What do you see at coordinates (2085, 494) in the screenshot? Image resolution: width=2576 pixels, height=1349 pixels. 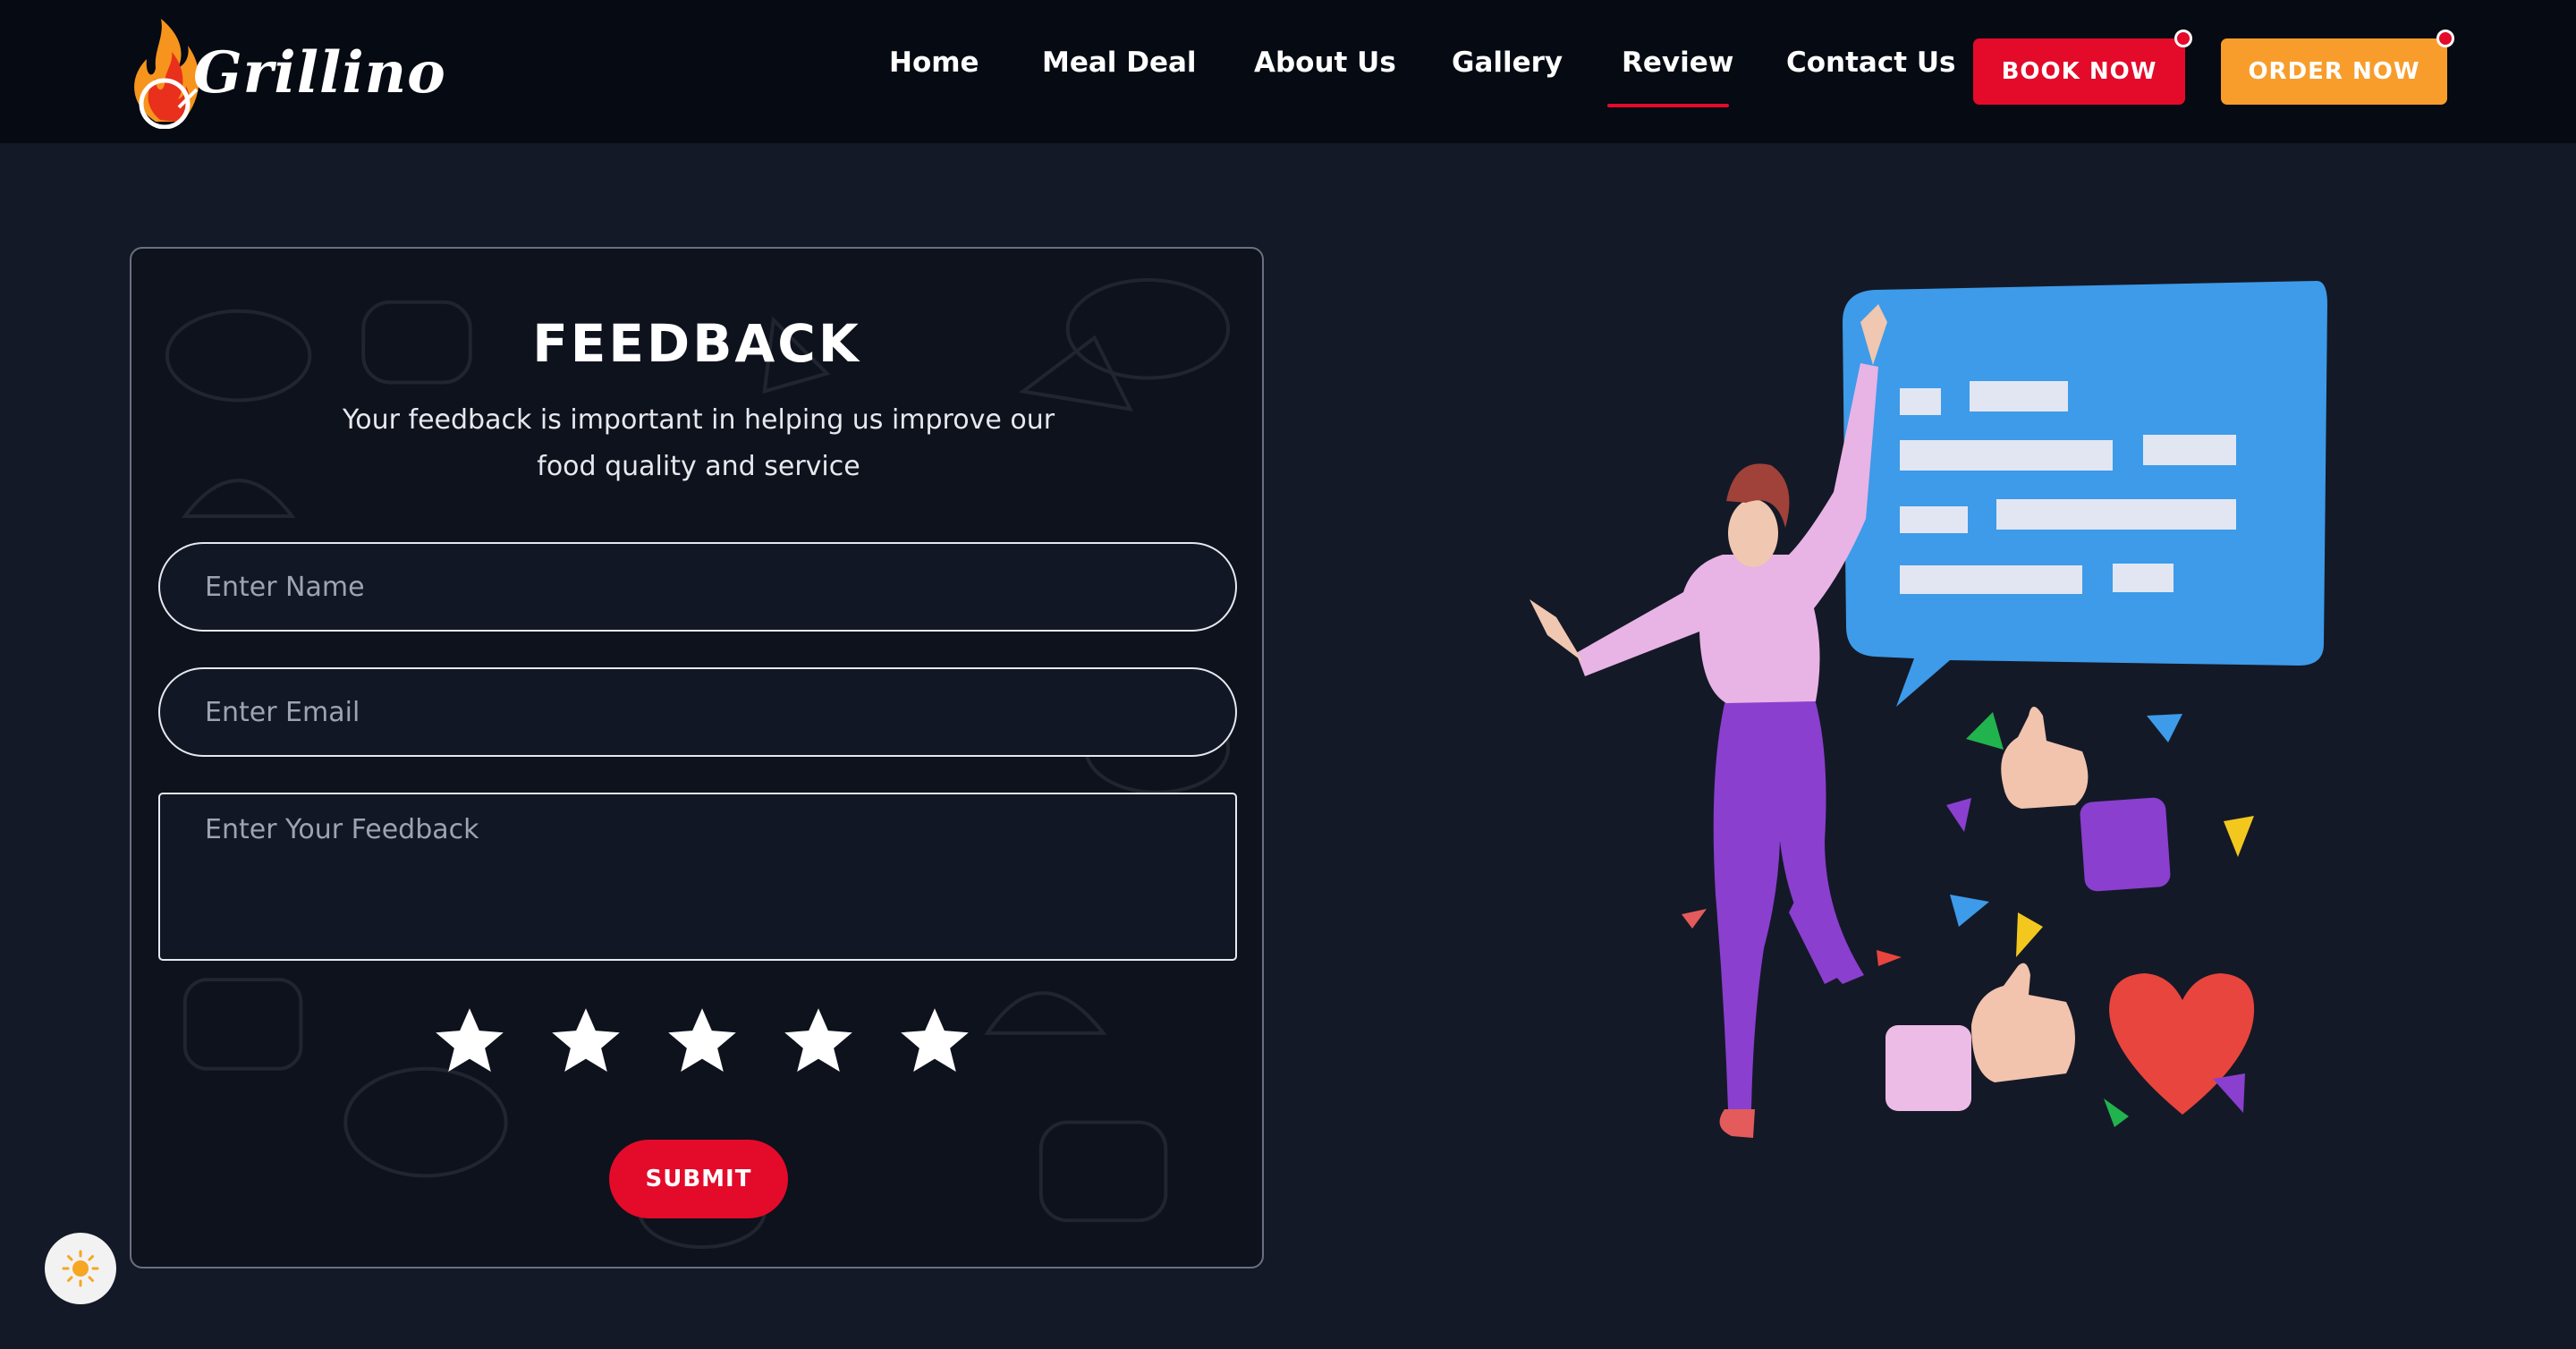 I see `speech-bubble-icon` at bounding box center [2085, 494].